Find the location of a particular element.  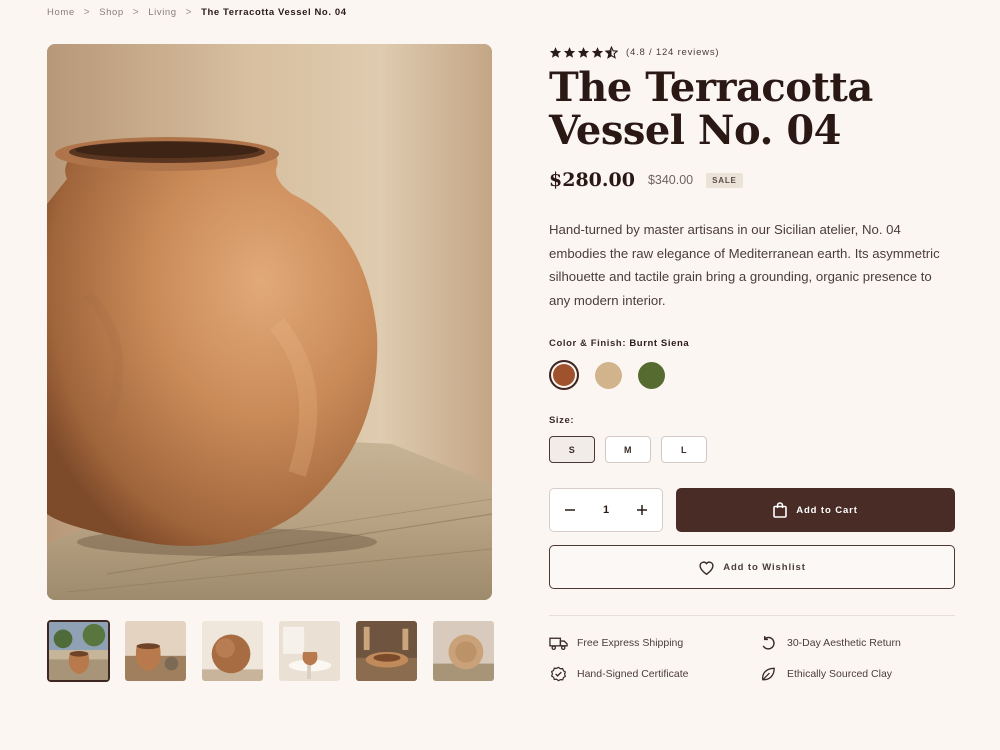

cart-row: 1 Add to Cart is located at coordinates (752, 510).